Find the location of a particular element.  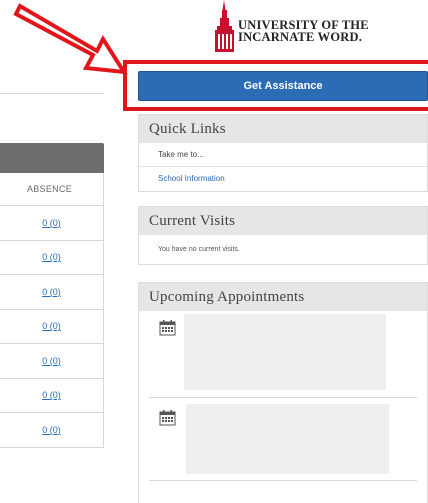

logo-line-2: INCARNATE WORD. is located at coordinates (300, 37).